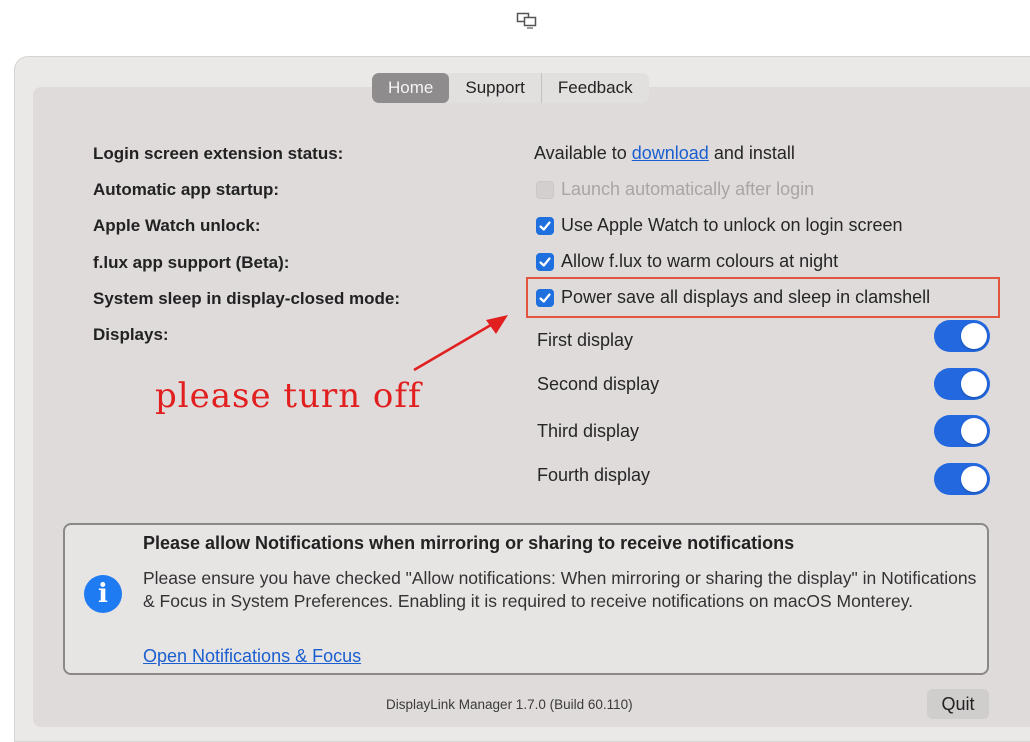 The width and height of the screenshot is (1030, 742). Describe the element at coordinates (131, 334) in the screenshot. I see `displays-label: Displays:` at that location.